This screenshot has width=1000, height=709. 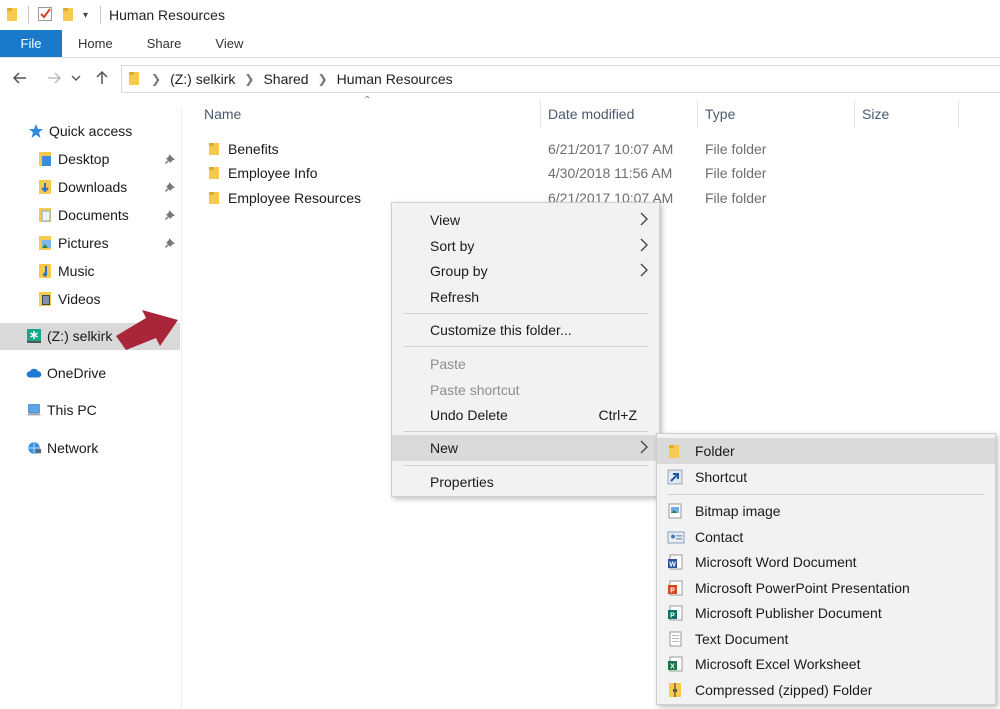 I want to click on forward-button, so click(x=54, y=78).